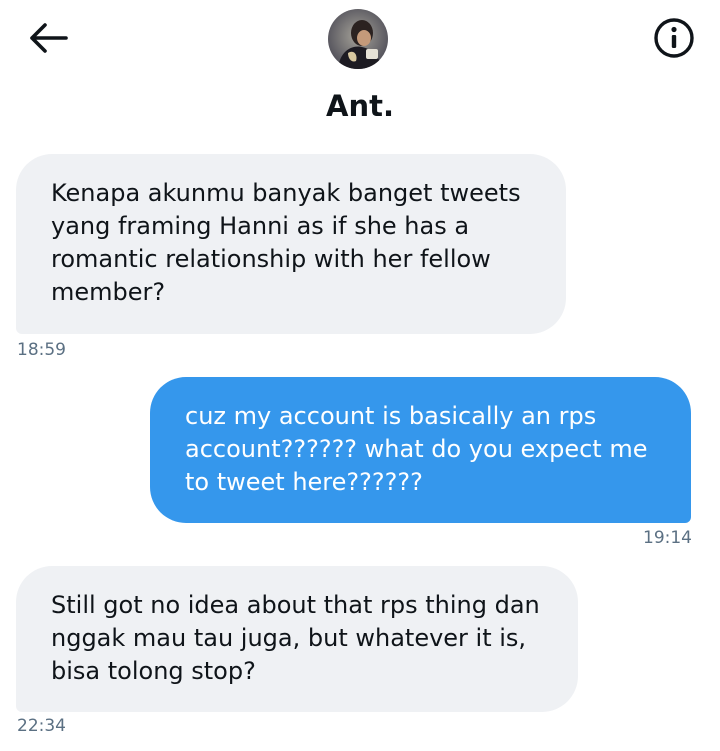 The height and width of the screenshot is (751, 720). What do you see at coordinates (41, 350) in the screenshot?
I see `message-timestamp: 18:59` at bounding box center [41, 350].